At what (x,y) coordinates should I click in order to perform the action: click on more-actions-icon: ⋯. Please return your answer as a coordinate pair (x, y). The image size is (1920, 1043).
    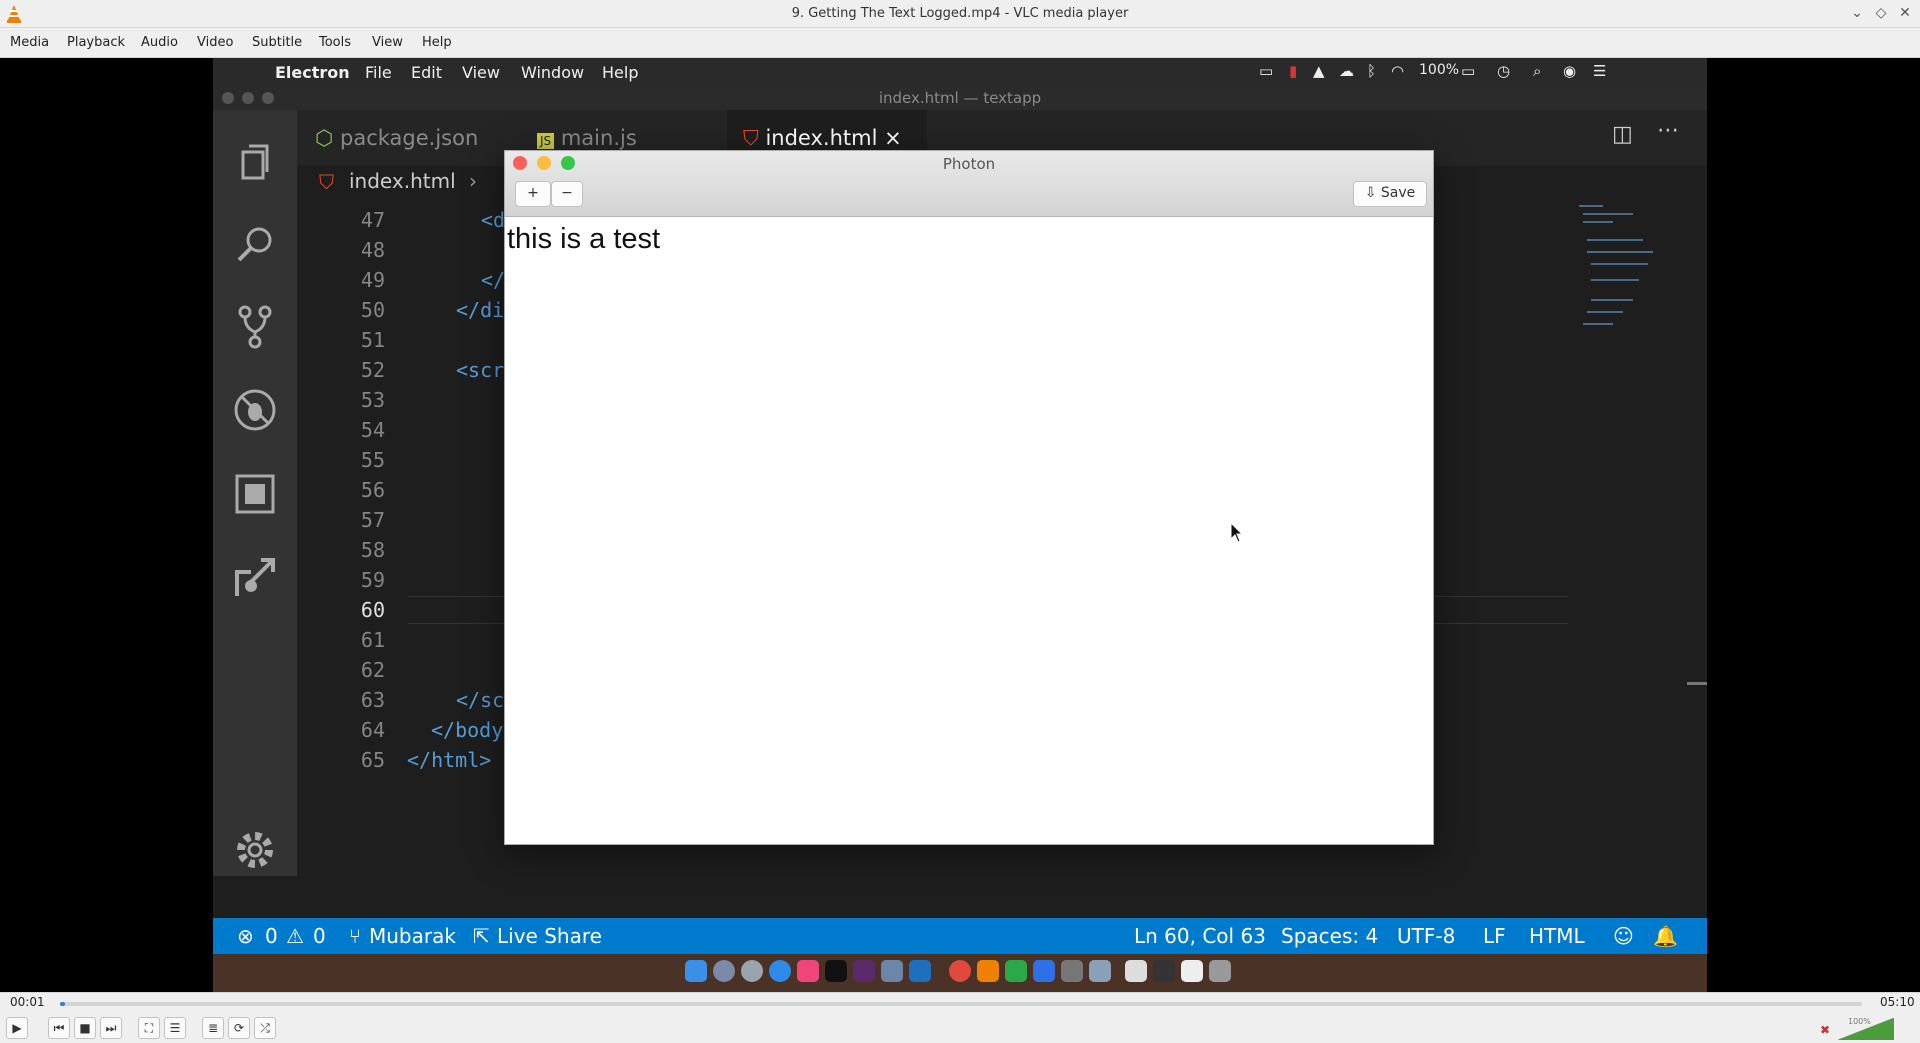
    Looking at the image, I should click on (1668, 130).